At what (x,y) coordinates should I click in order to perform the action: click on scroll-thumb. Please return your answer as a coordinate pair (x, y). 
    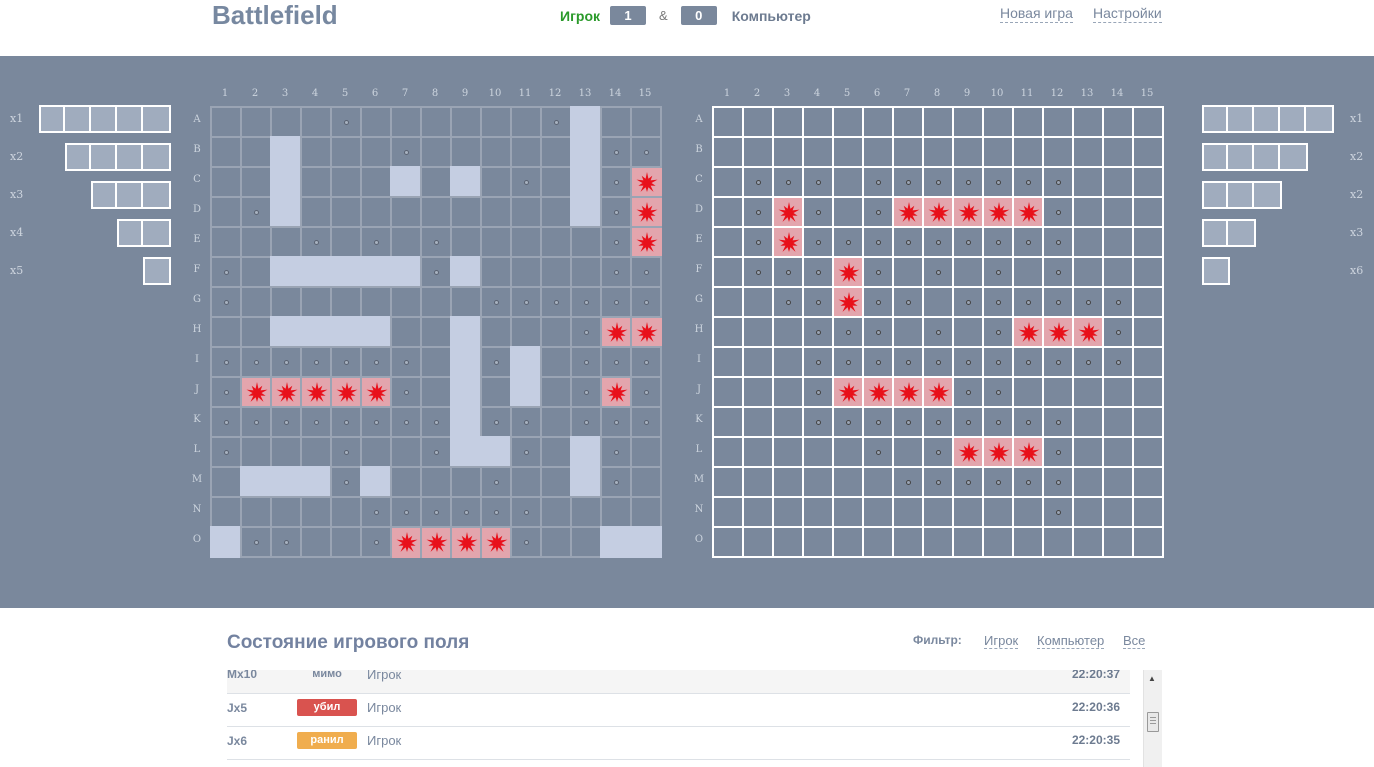
    Looking at the image, I should click on (1153, 722).